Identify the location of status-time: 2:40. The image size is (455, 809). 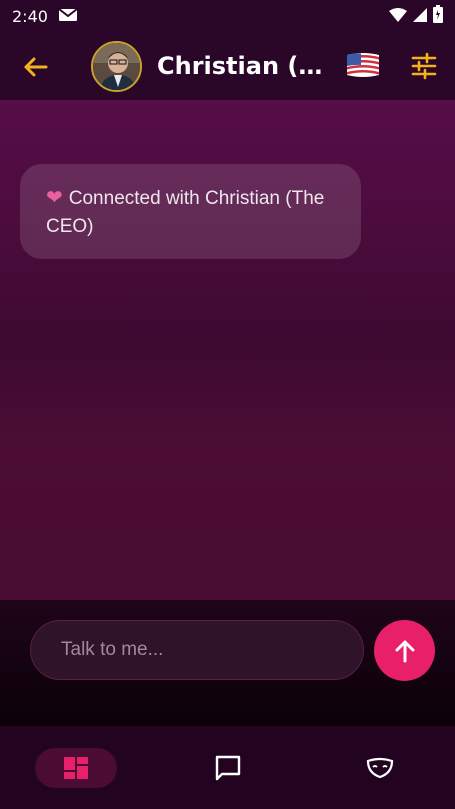
(30, 16).